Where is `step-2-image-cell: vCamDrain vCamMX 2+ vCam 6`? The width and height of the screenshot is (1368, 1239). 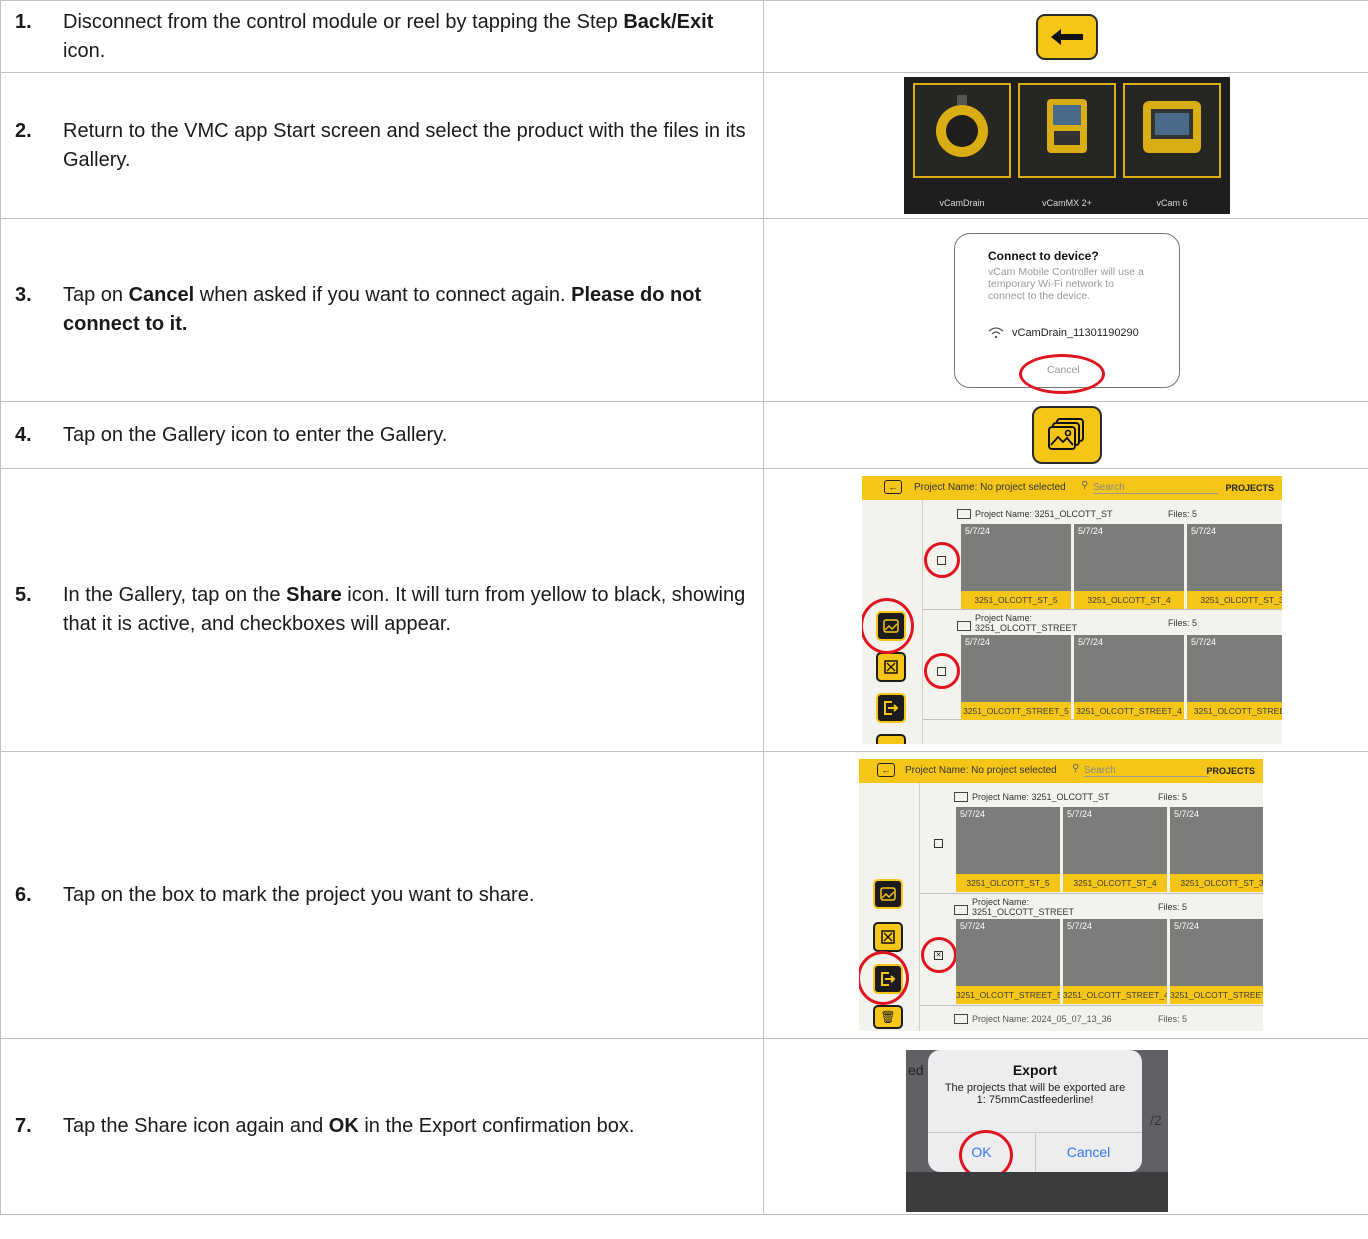
step-2-image-cell: vCamDrain vCamMX 2+ vCam 6 is located at coordinates (1065, 145).